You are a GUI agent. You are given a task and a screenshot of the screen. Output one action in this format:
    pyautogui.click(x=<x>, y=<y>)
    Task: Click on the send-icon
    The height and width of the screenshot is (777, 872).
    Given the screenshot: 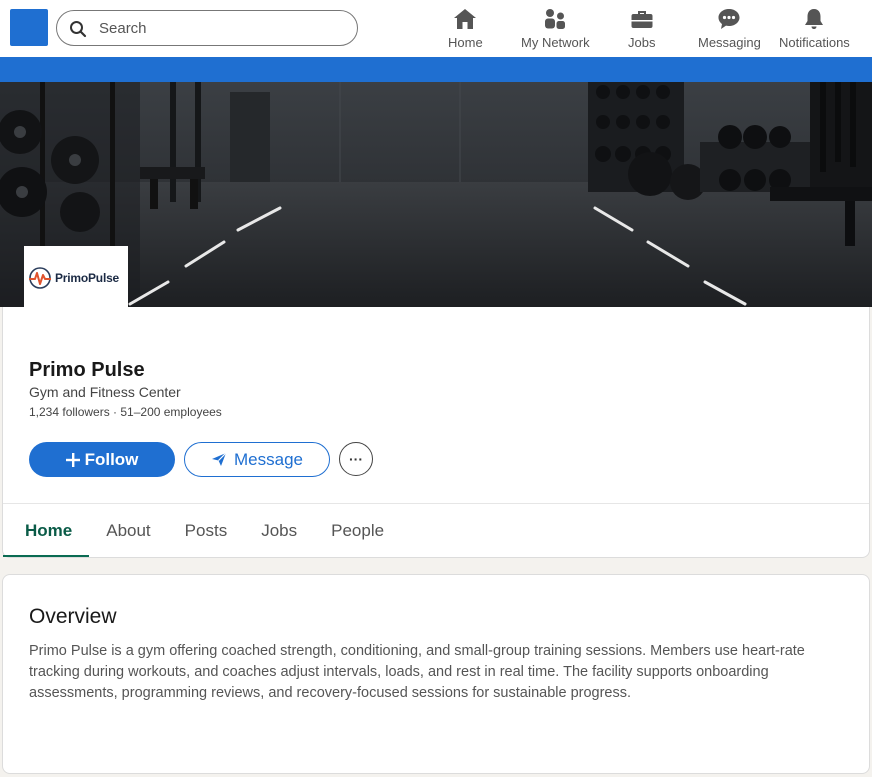 What is the action you would take?
    pyautogui.click(x=219, y=459)
    